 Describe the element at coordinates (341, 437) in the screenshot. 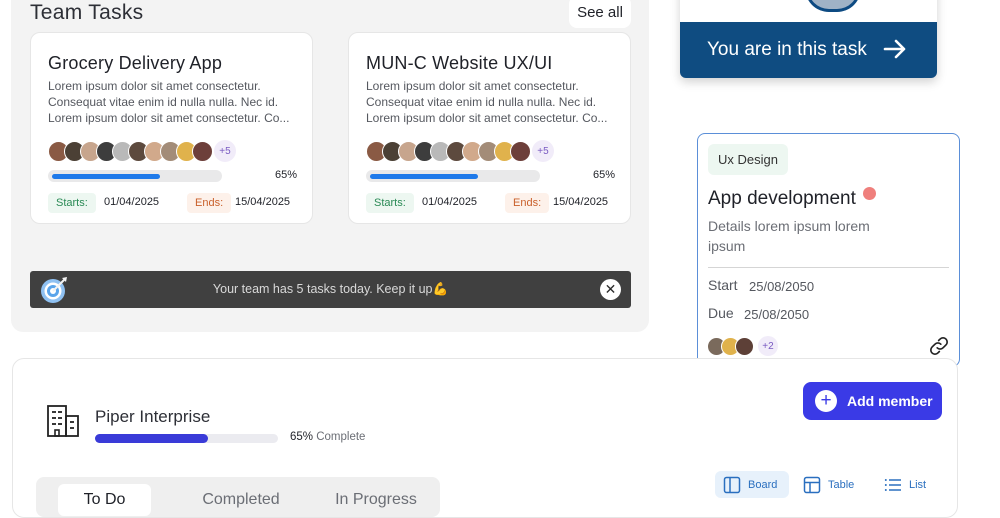

I see `progress-word: Complete` at that location.